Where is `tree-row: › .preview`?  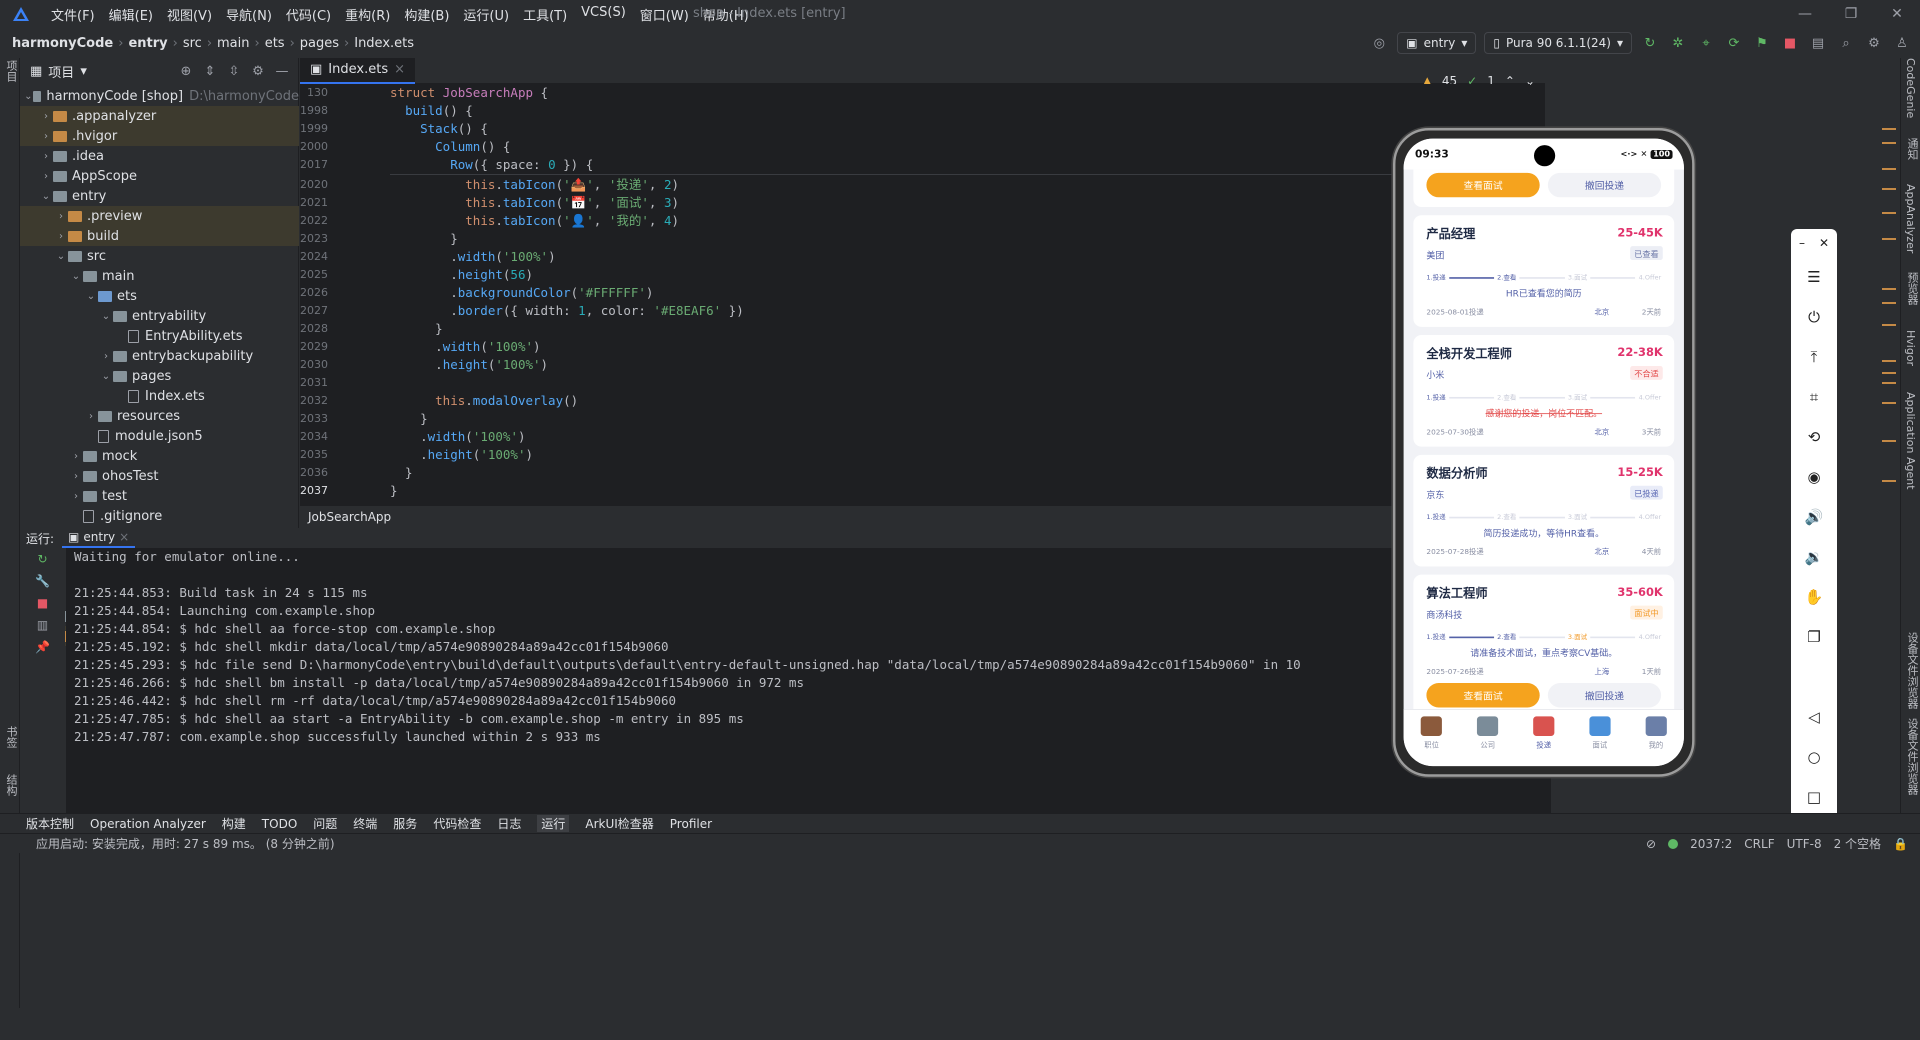
tree-row: › .preview is located at coordinates (159, 216).